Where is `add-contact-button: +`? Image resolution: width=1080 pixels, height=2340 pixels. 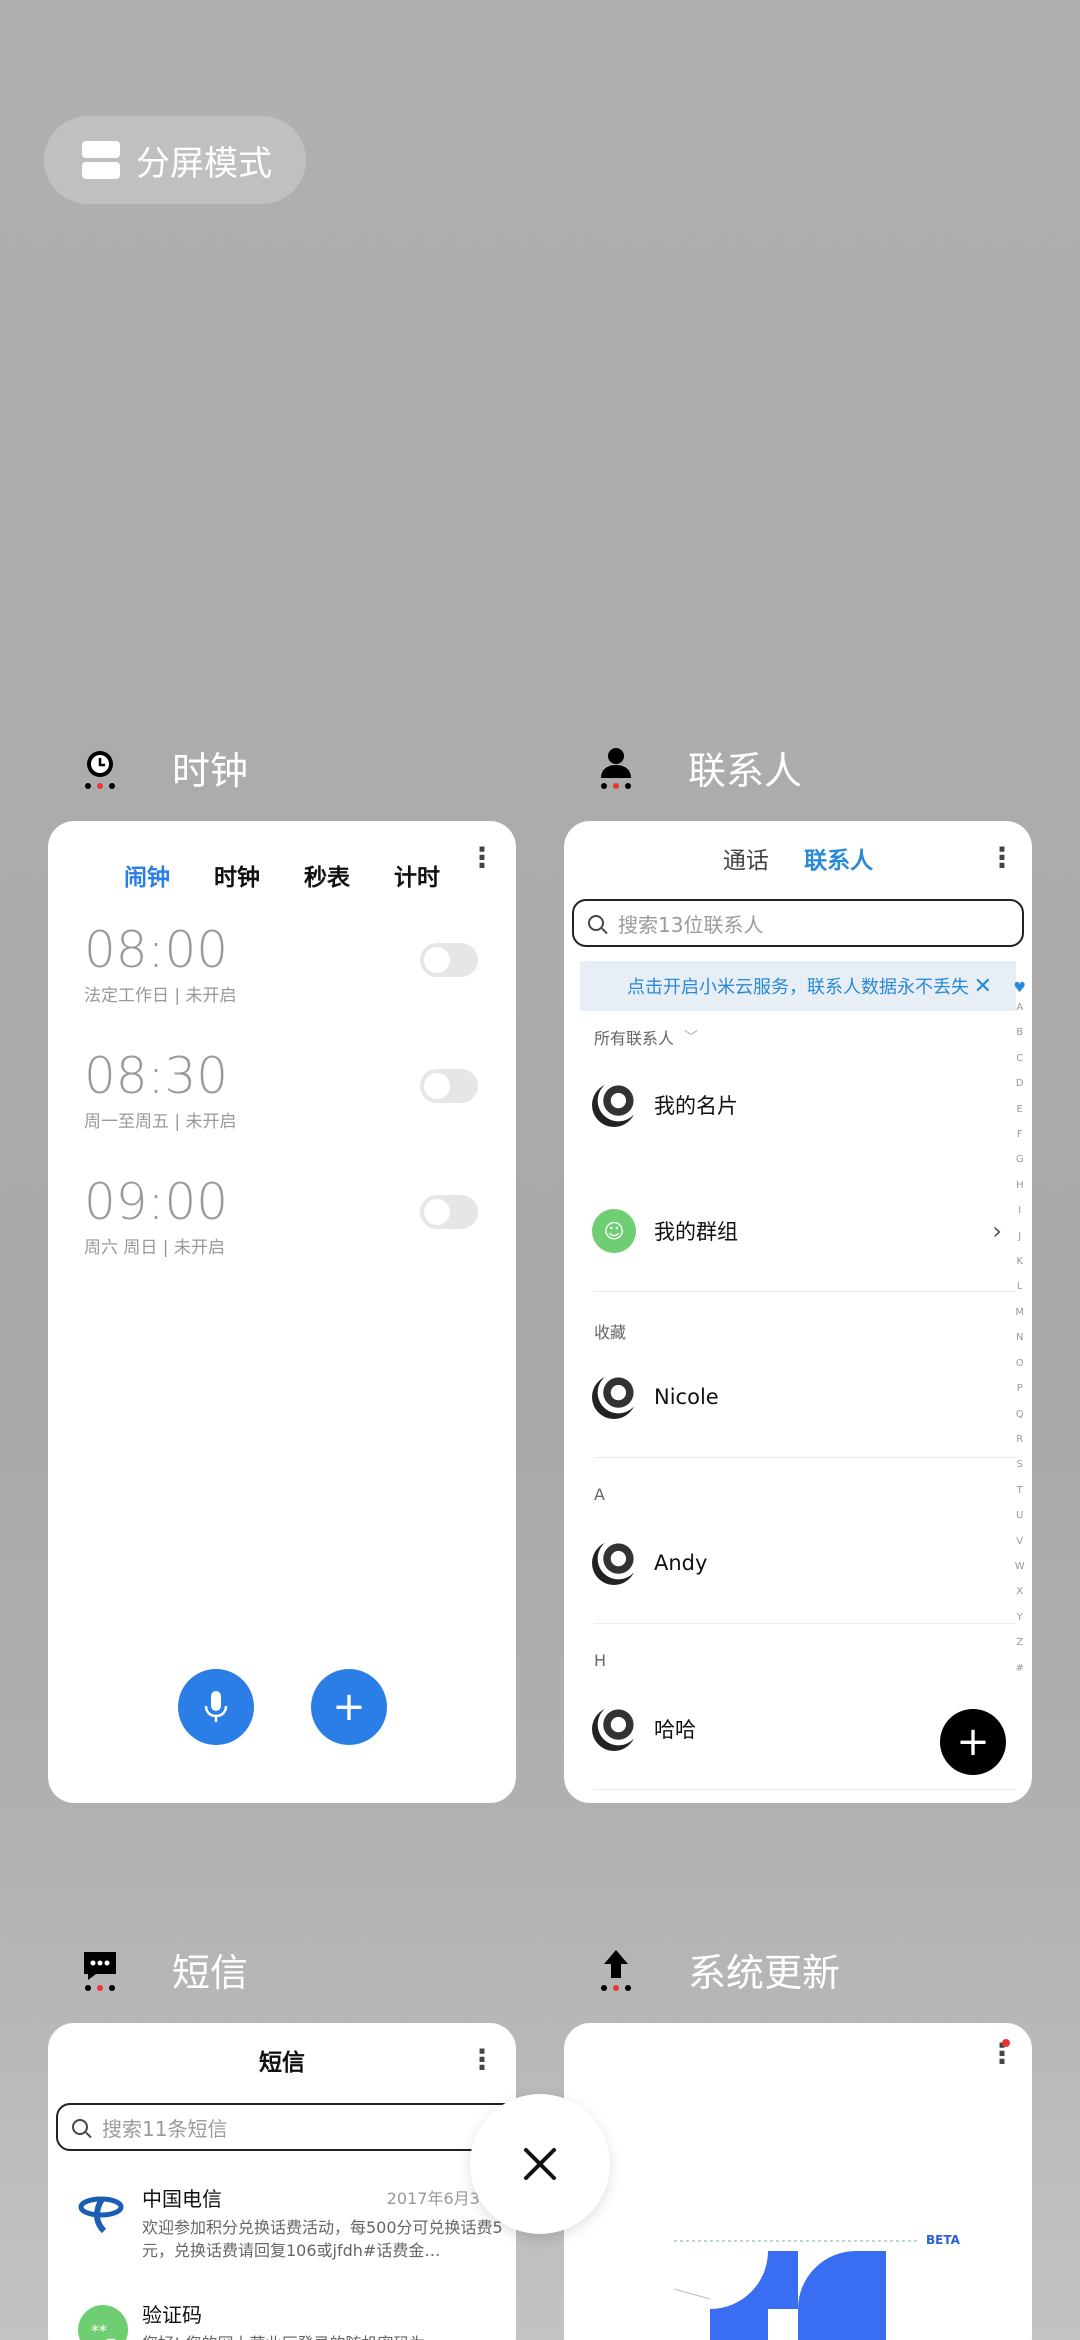
add-contact-button: + is located at coordinates (973, 1742).